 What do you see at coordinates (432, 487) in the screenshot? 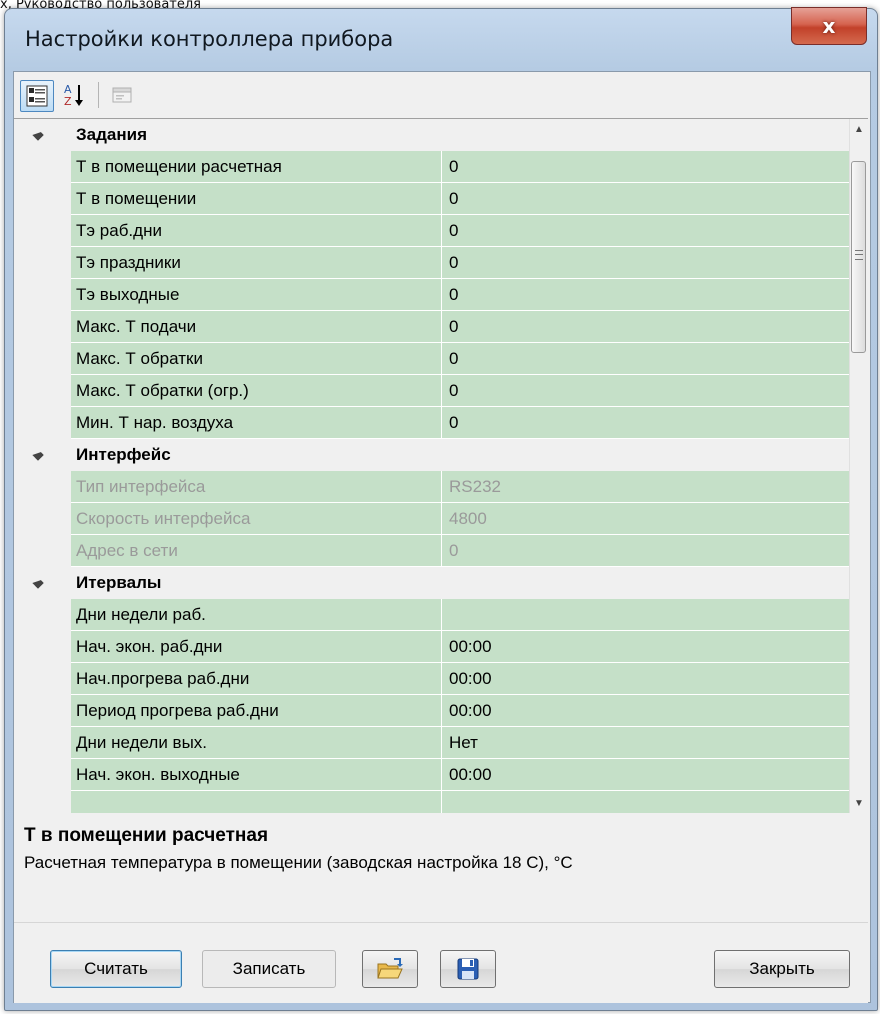
I see `property-row-disabled: Тип интерфейса RS232` at bounding box center [432, 487].